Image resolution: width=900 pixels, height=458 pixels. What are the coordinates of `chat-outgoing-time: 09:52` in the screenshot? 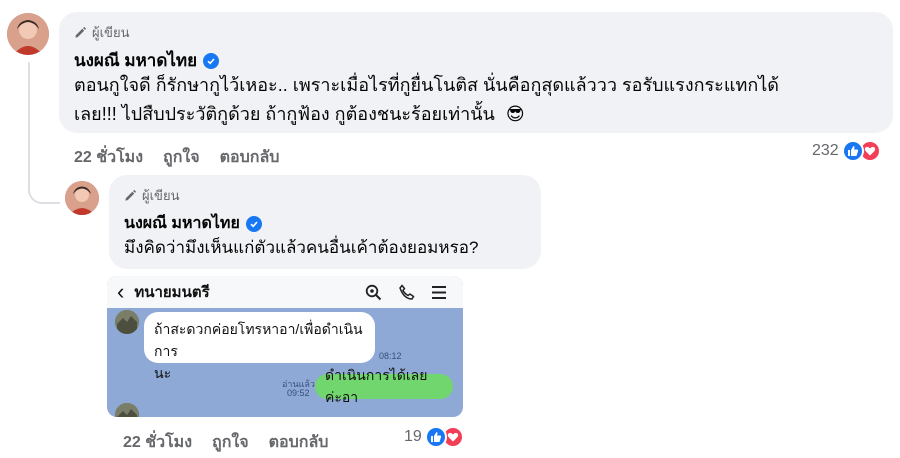 It's located at (298, 393).